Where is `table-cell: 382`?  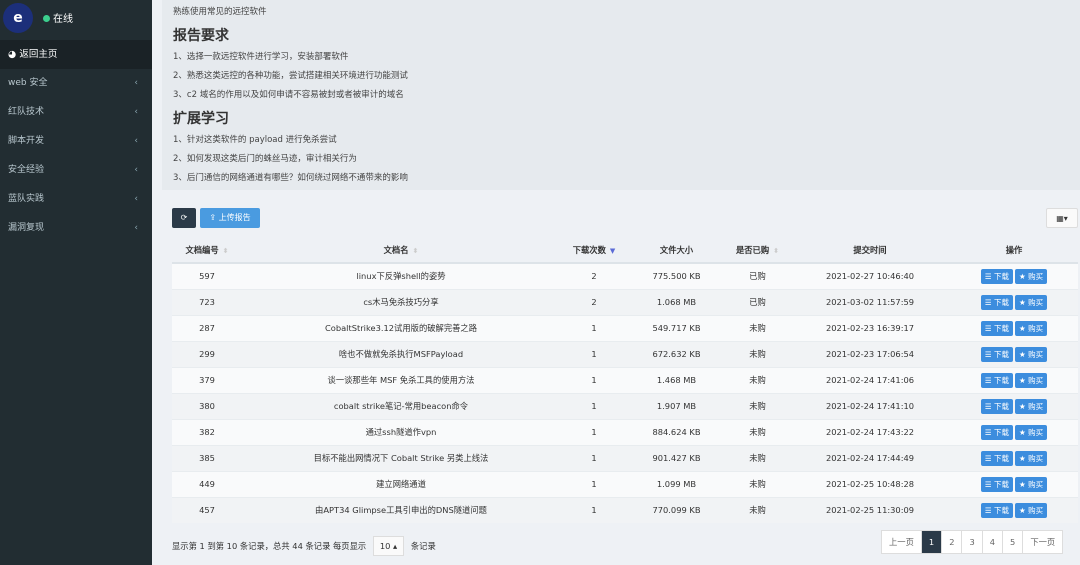
table-cell: 382 is located at coordinates (207, 431).